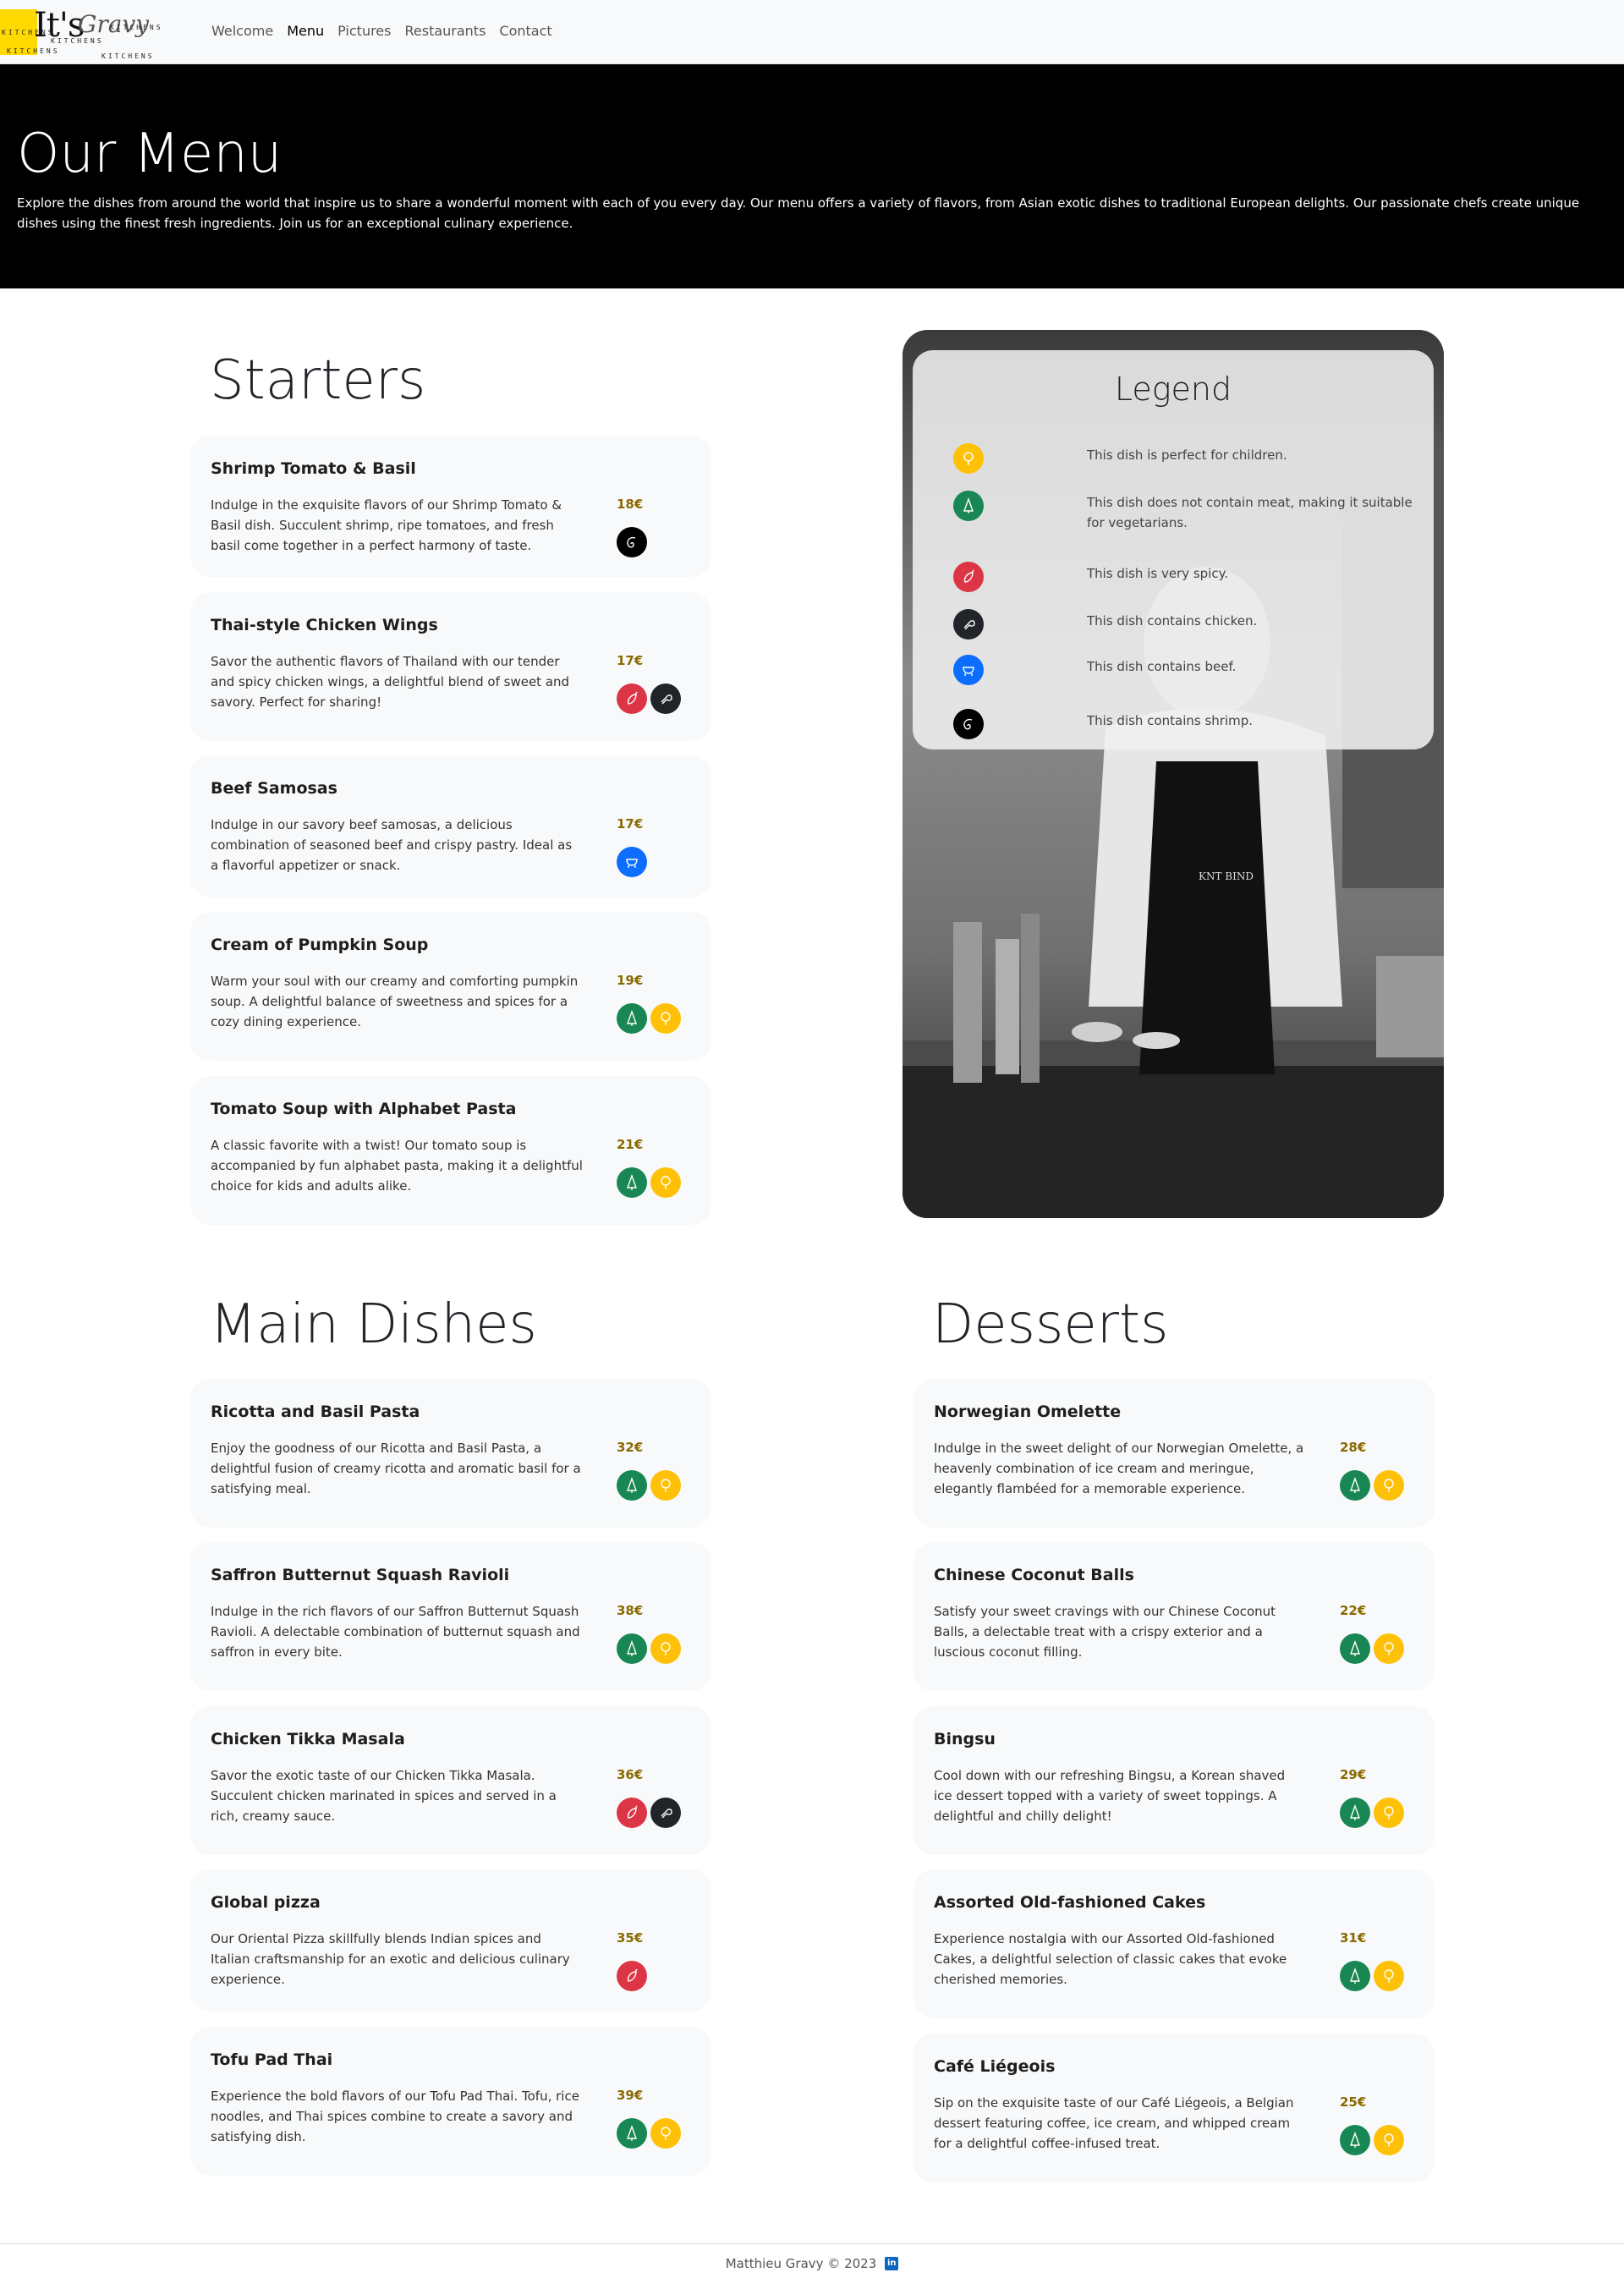 The height and width of the screenshot is (2278, 1624). Describe the element at coordinates (320, 945) in the screenshot. I see `dish-name: Cream of Pumpkin Soup` at that location.